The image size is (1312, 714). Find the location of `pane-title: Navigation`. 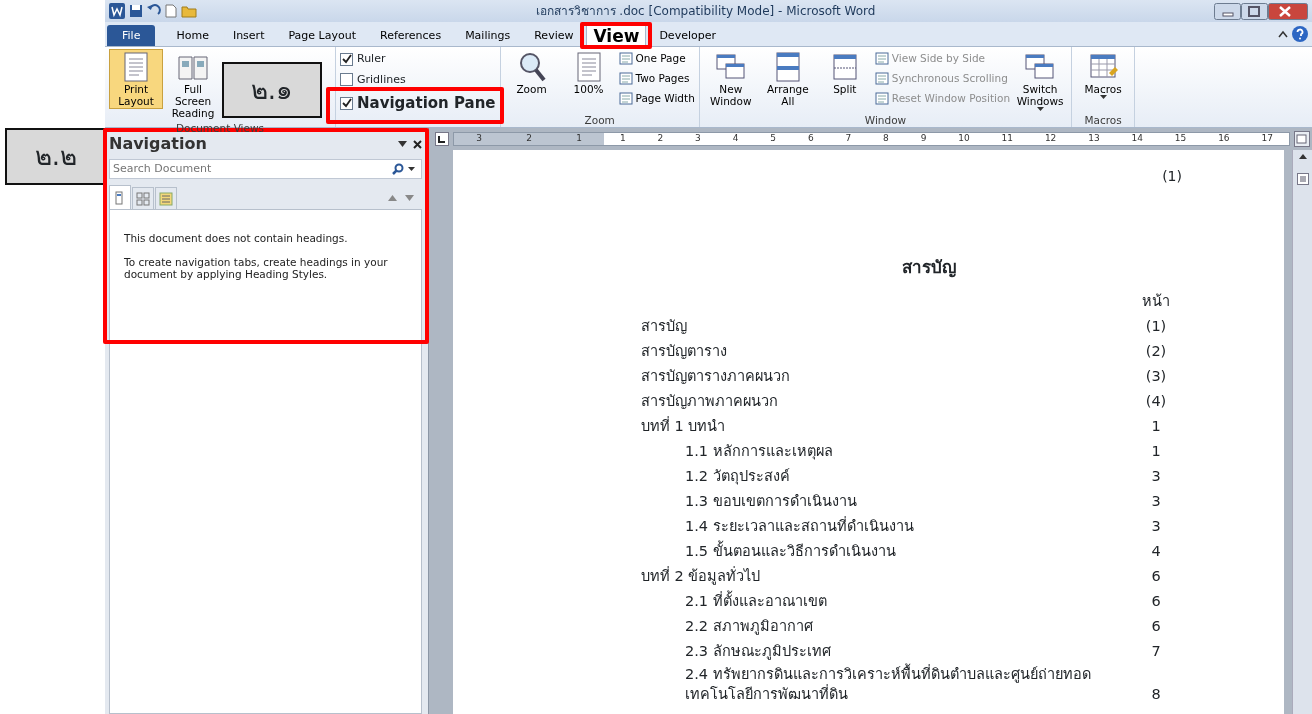

pane-title: Navigation is located at coordinates (158, 144).